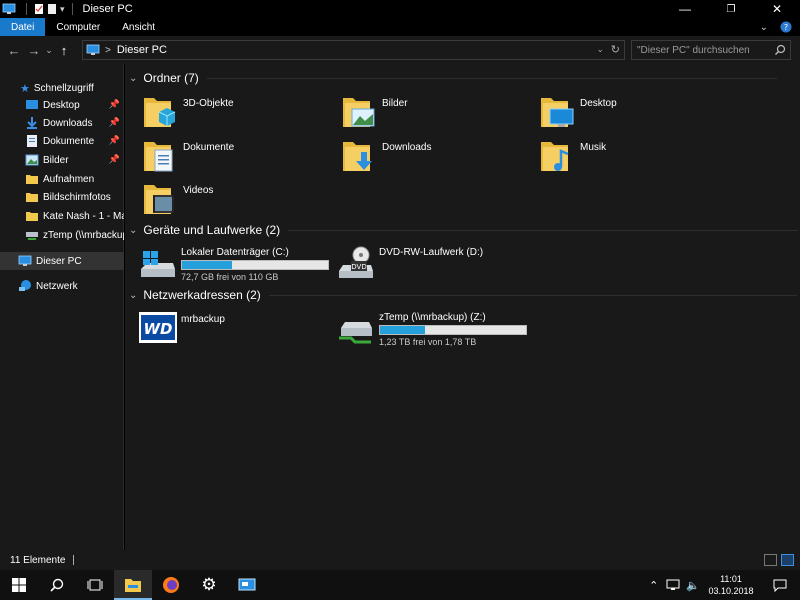  Describe the element at coordinates (78, 27) in the screenshot. I see `tab-computer: Computer` at that location.